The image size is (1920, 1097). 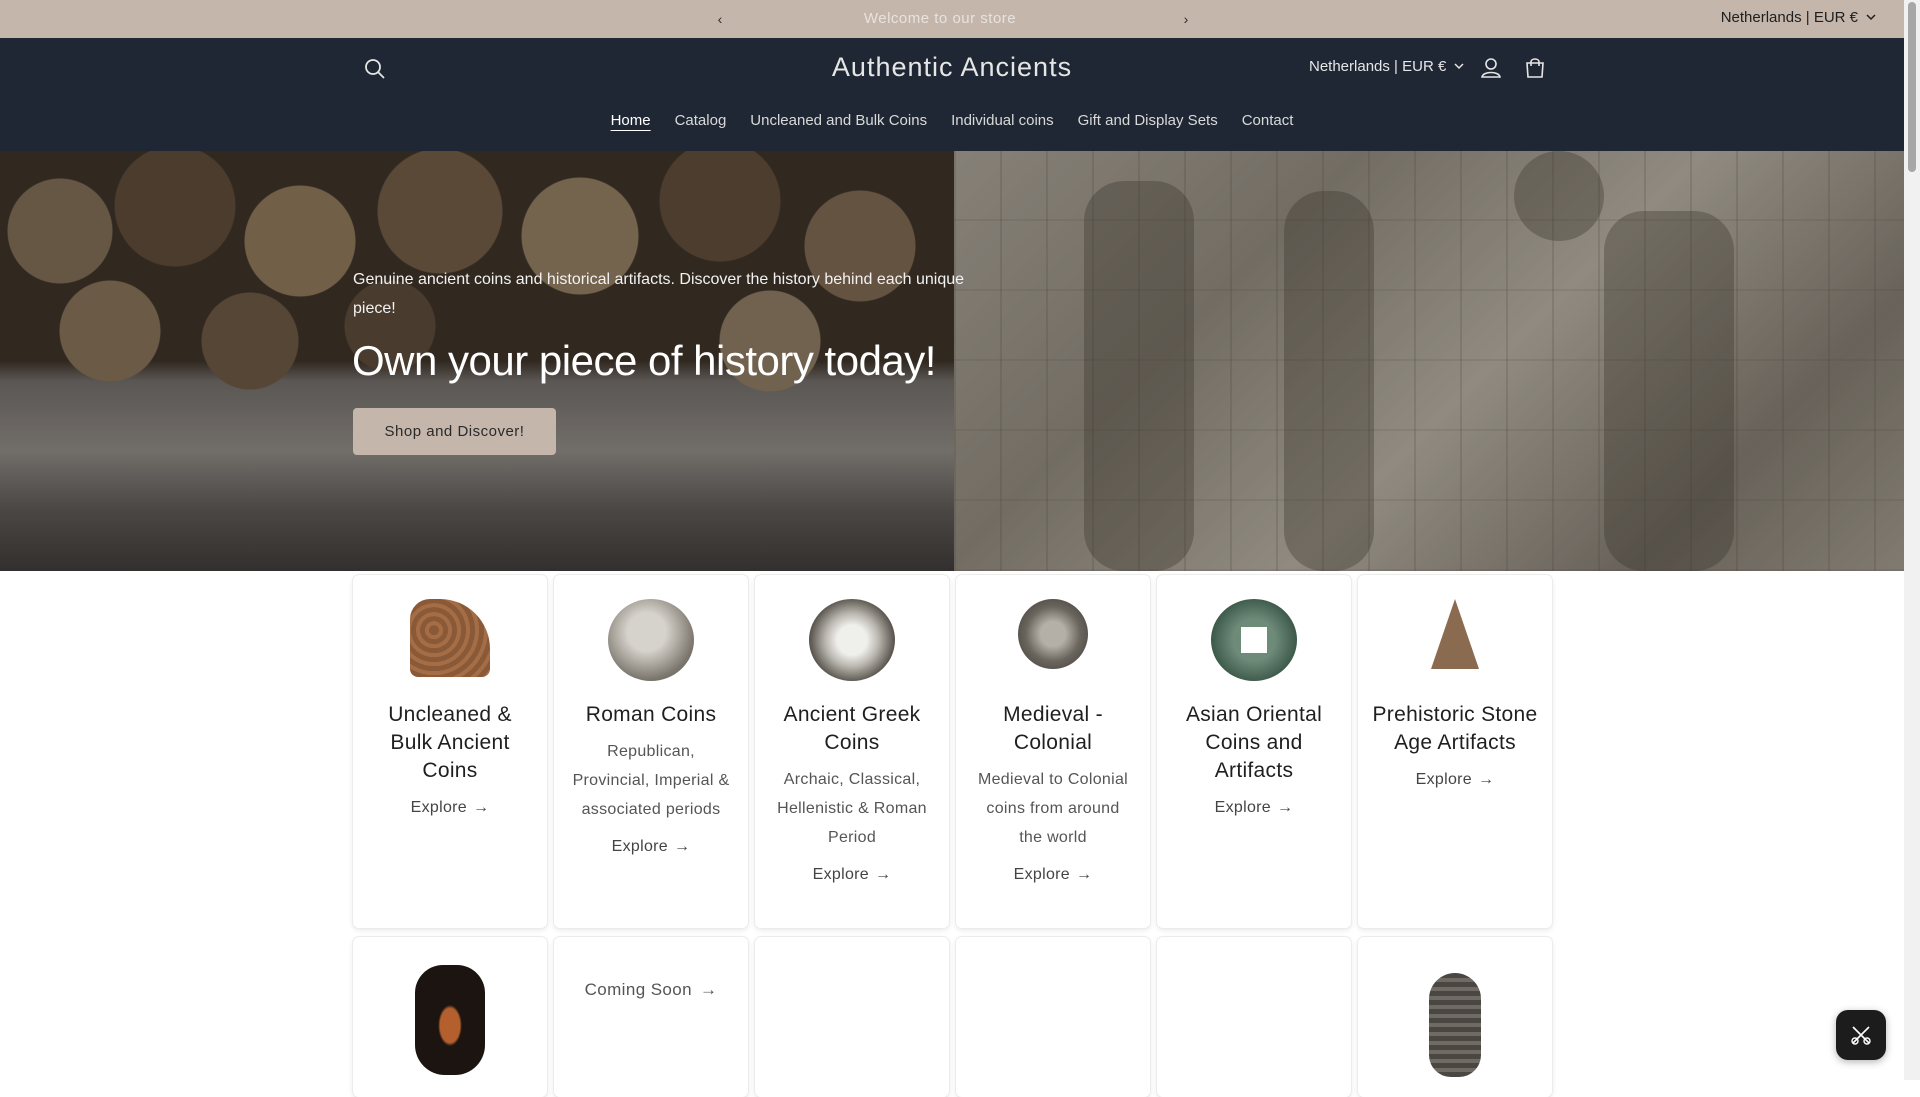 What do you see at coordinates (450, 1020) in the screenshot?
I see `greek-vase-image` at bounding box center [450, 1020].